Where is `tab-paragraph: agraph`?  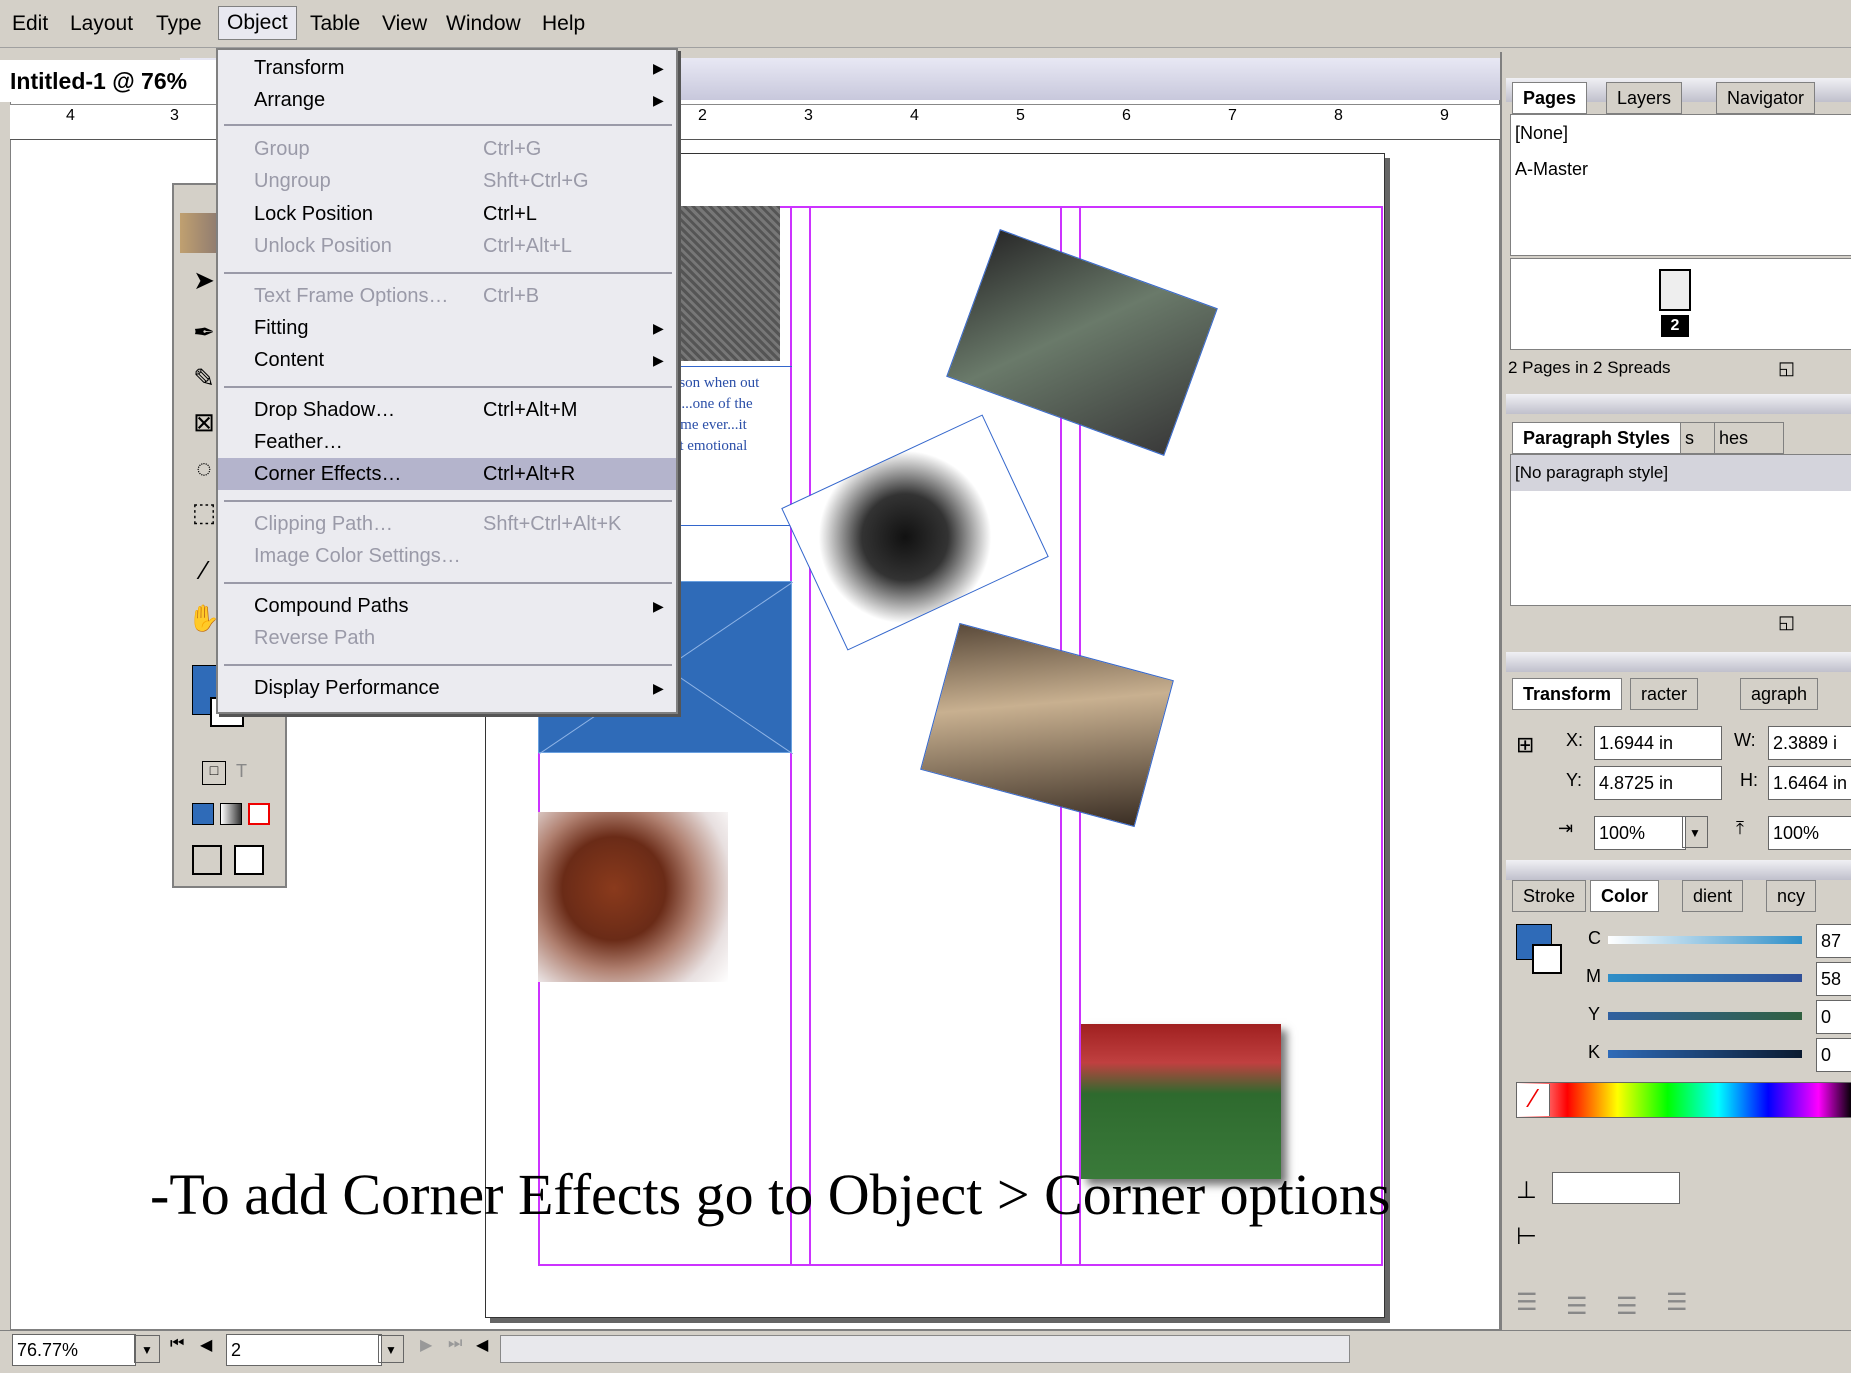 tab-paragraph: agraph is located at coordinates (1779, 694).